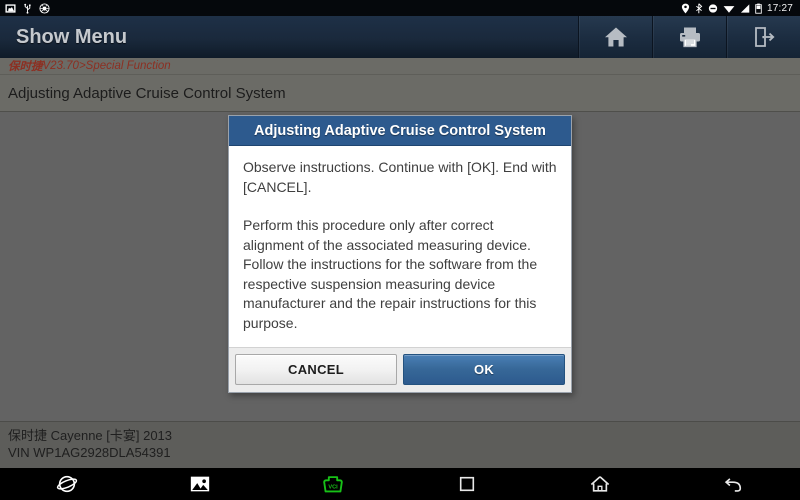 Image resolution: width=800 pixels, height=500 pixels. Describe the element at coordinates (128, 66) in the screenshot. I see `breadcrumb-section: Special Function` at that location.